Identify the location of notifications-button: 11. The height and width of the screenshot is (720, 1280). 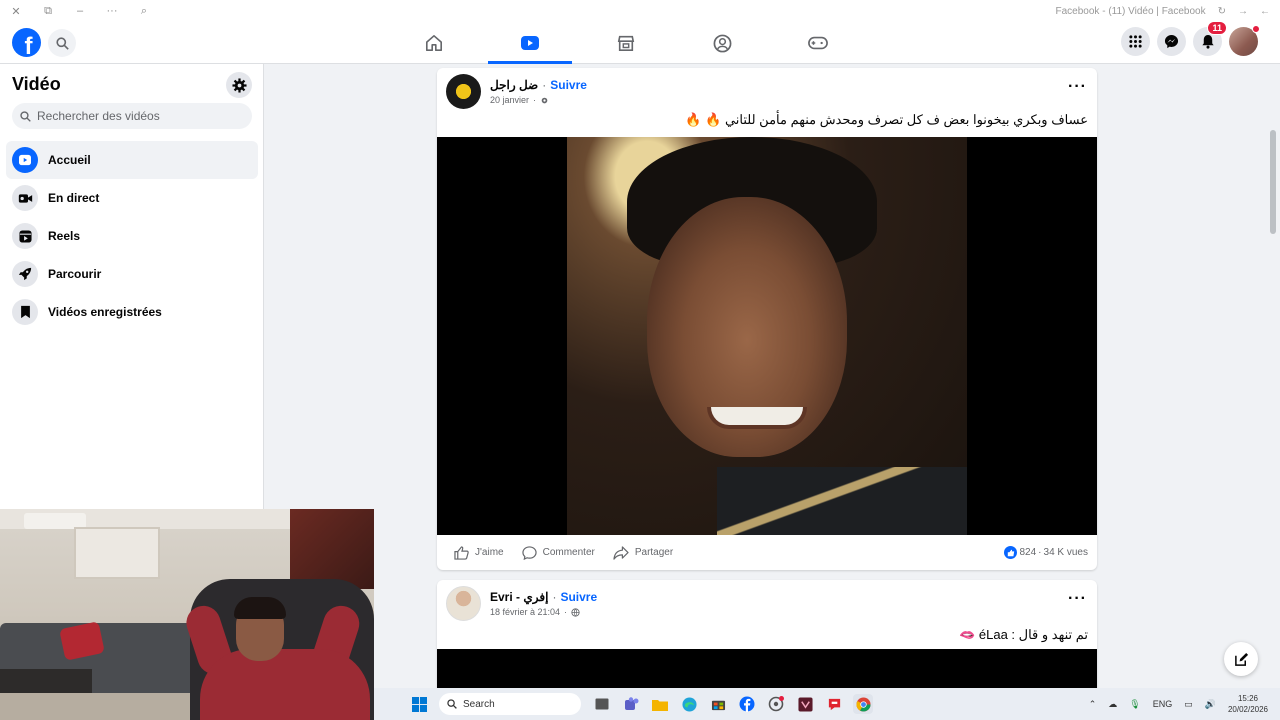
(1210, 38).